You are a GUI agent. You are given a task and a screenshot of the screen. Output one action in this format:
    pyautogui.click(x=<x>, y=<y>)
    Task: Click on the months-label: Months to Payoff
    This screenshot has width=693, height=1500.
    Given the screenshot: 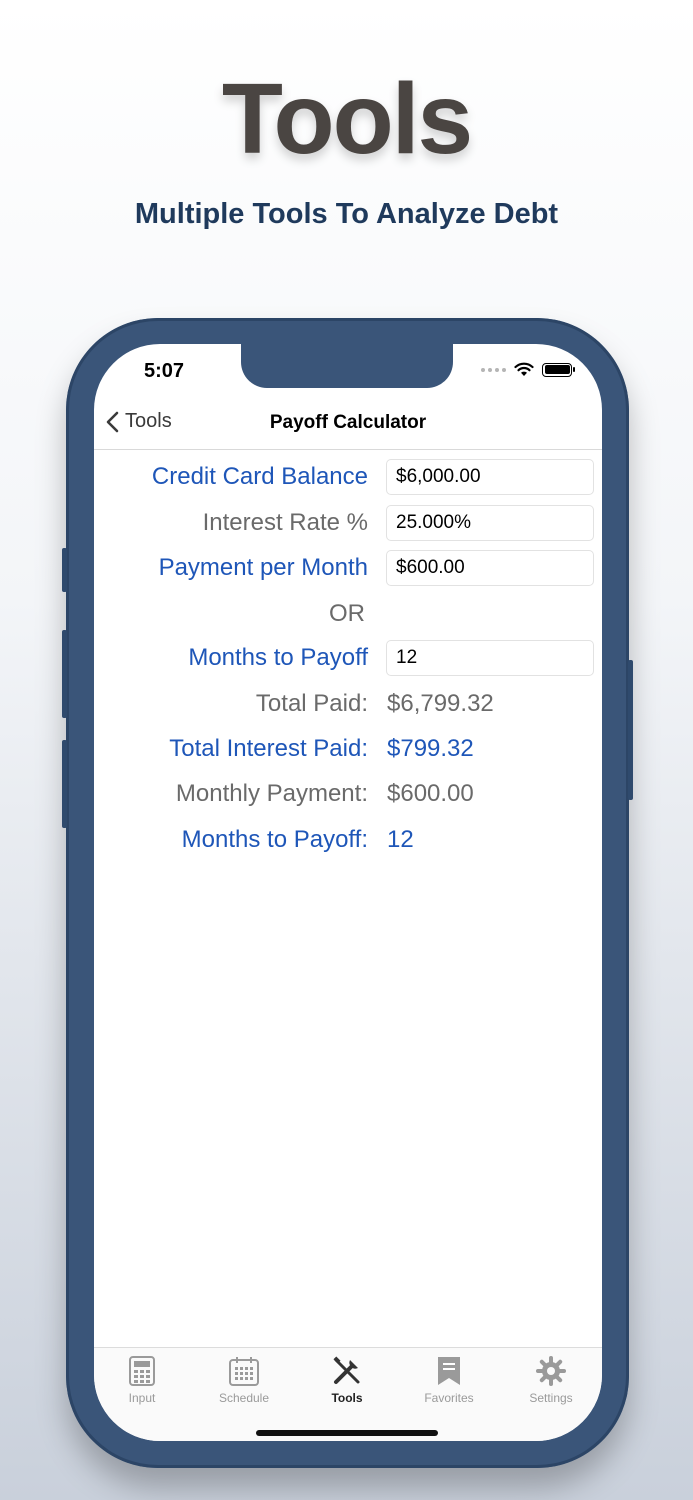 What is the action you would take?
    pyautogui.click(x=278, y=658)
    